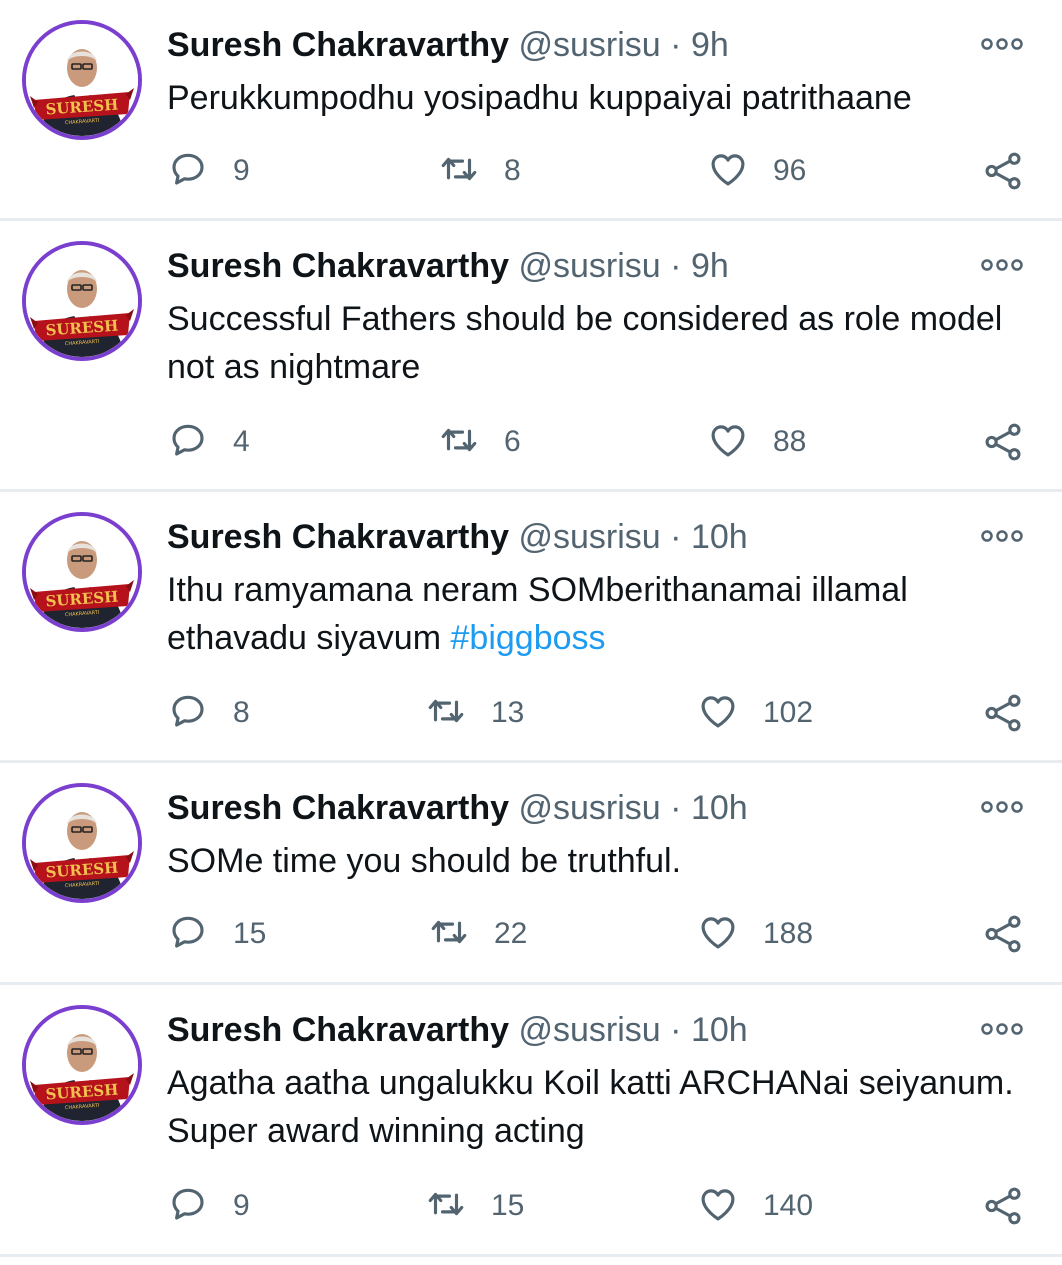 Image resolution: width=1062 pixels, height=1265 pixels. What do you see at coordinates (512, 441) in the screenshot?
I see `retweet-count: 6` at bounding box center [512, 441].